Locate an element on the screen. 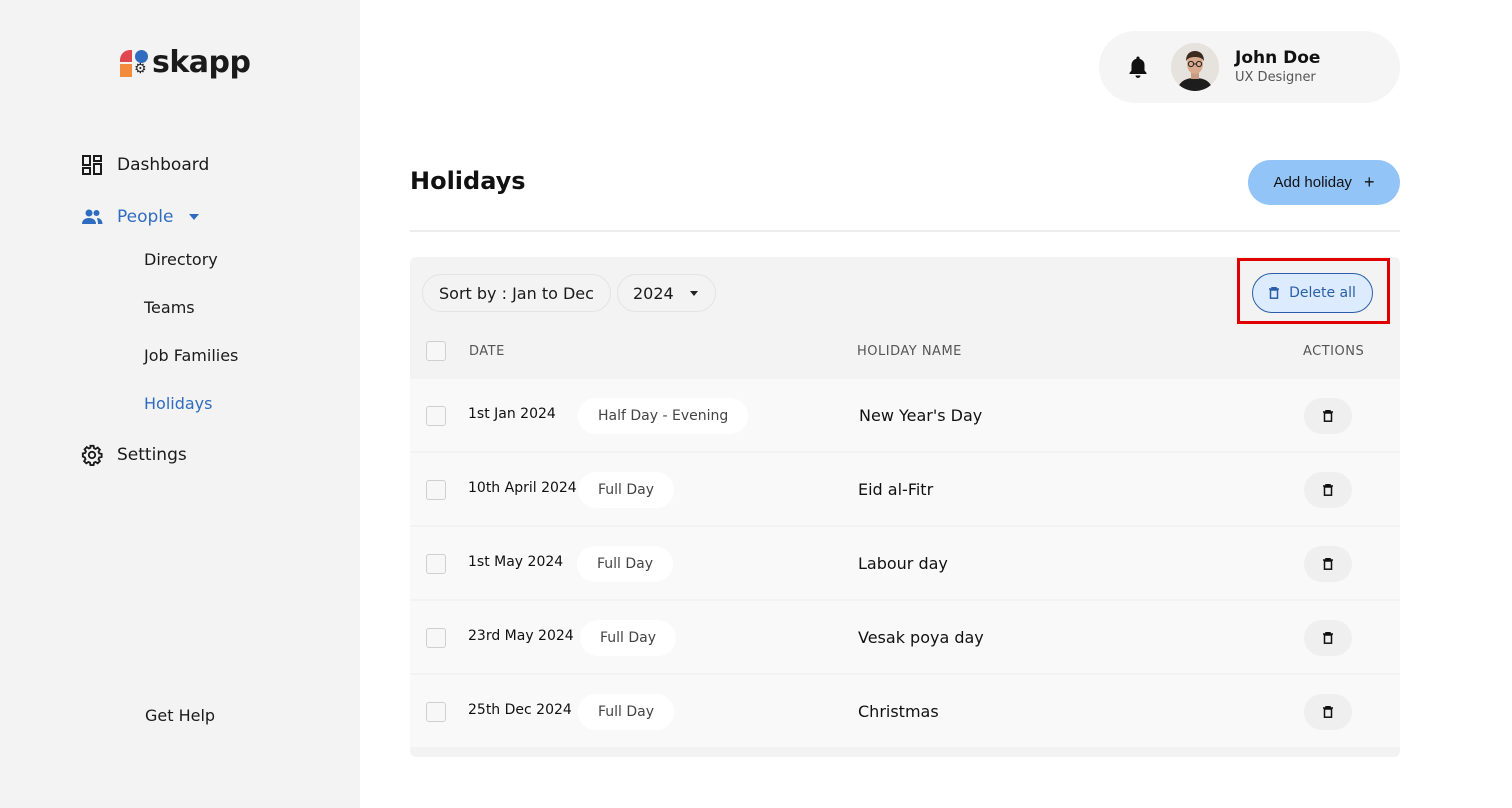 The width and height of the screenshot is (1512, 808). avatar is located at coordinates (1195, 67).